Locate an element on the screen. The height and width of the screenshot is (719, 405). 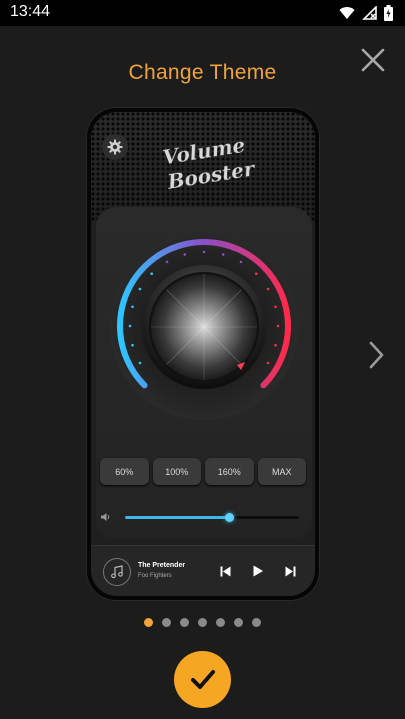
battery-icon is located at coordinates (388, 13).